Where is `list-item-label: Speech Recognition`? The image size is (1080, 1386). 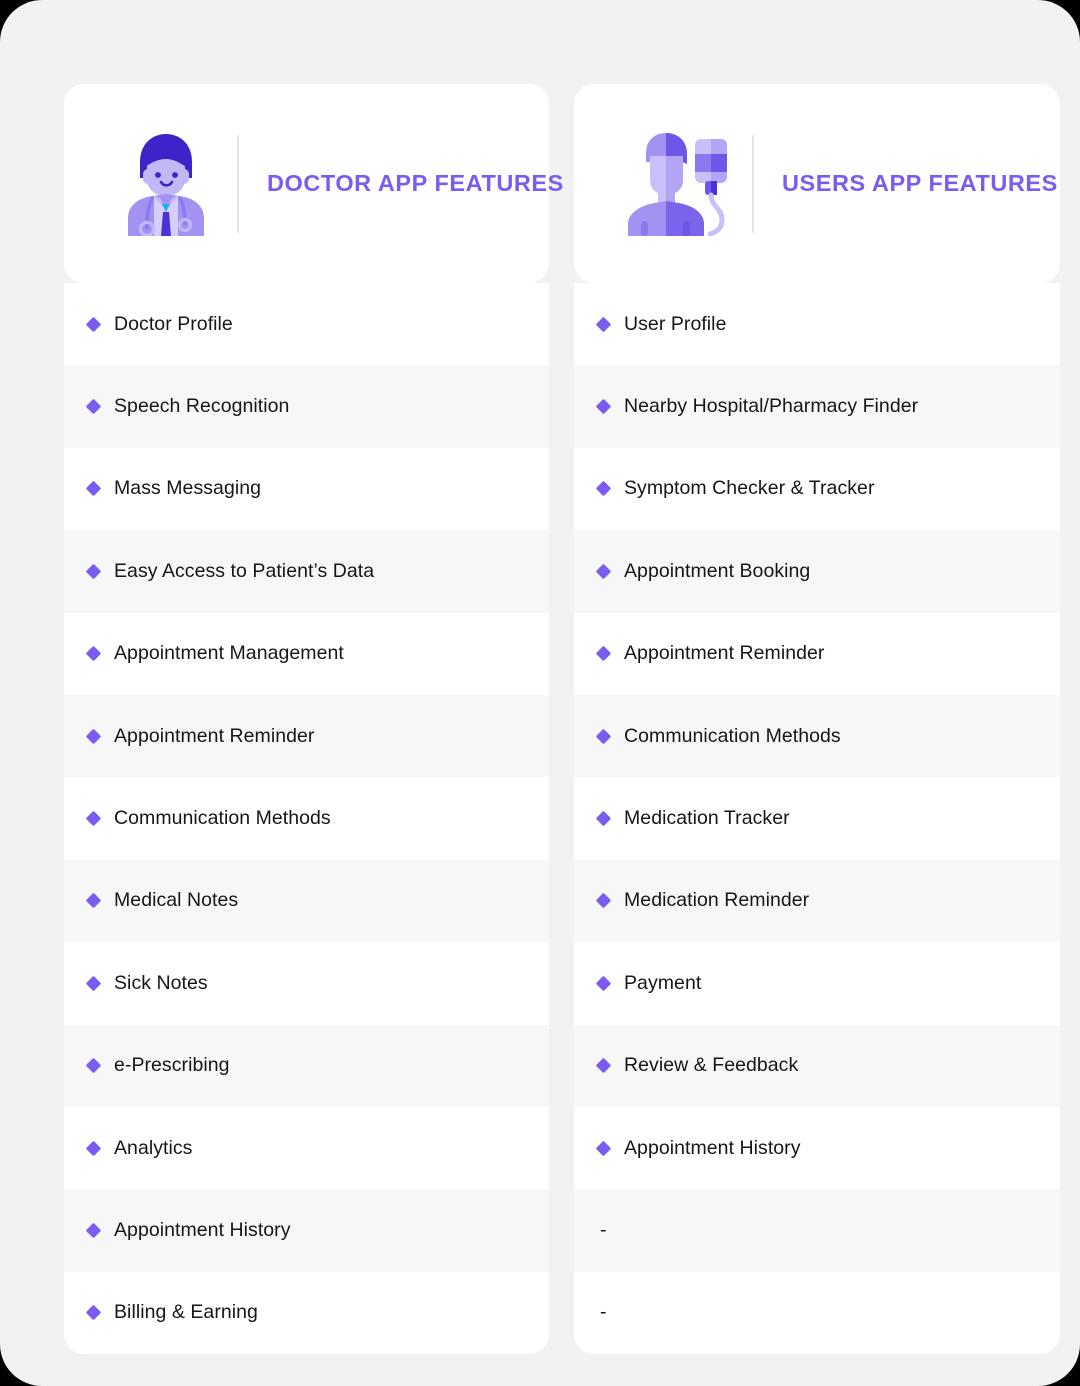
list-item-label: Speech Recognition is located at coordinates (202, 406).